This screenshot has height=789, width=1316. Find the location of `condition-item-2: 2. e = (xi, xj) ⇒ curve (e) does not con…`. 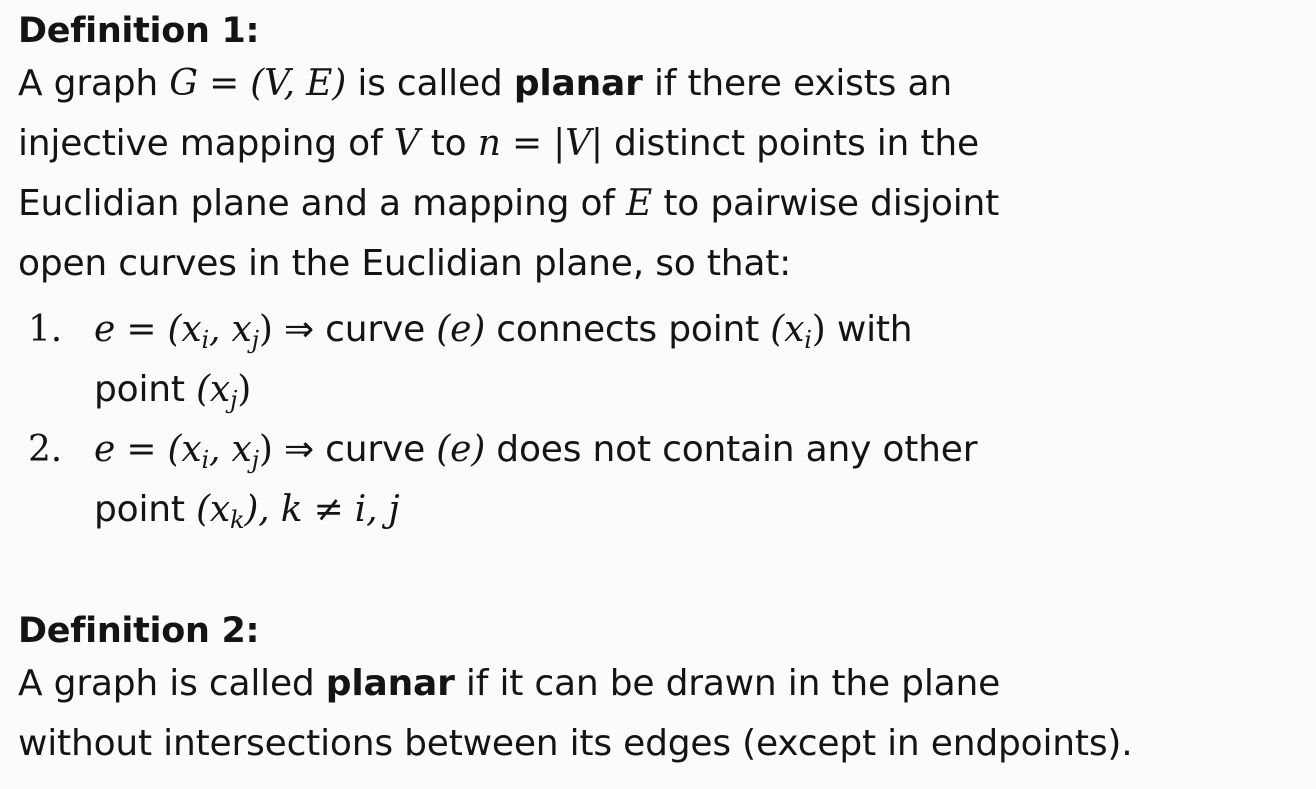

condition-item-2: 2. e = (xi, xj) ⇒ curve (e) does not con… is located at coordinates (664, 480).